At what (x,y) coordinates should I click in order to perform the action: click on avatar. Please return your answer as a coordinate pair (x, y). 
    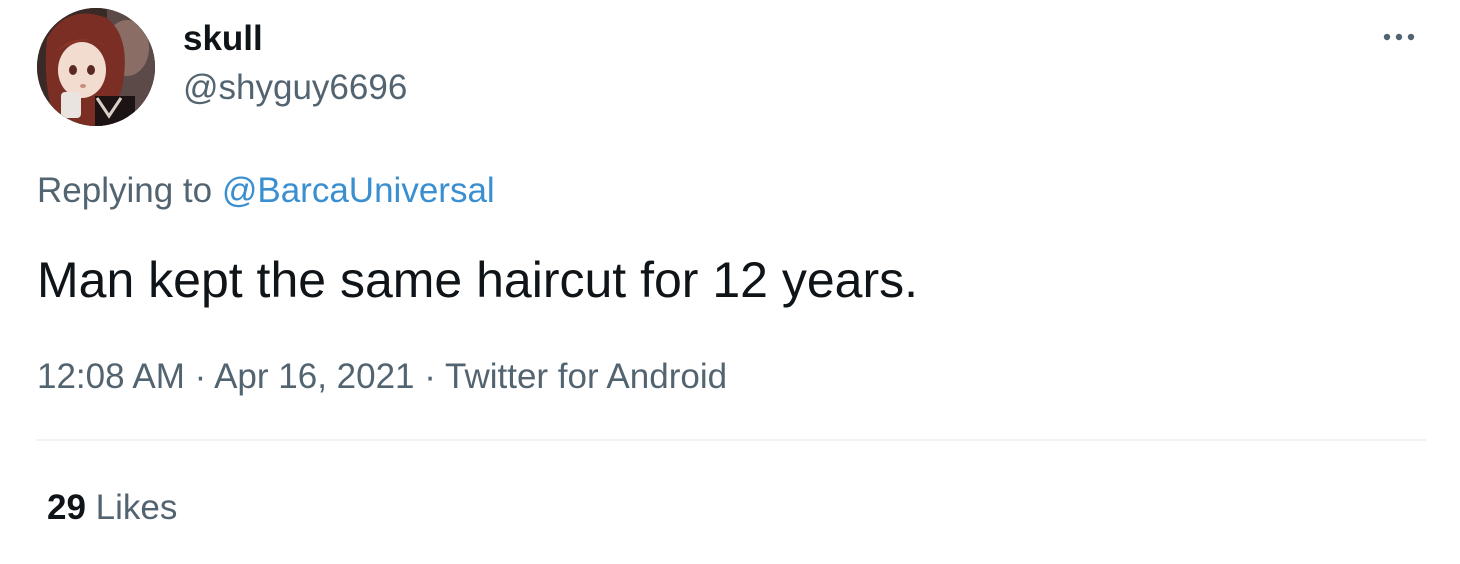
    Looking at the image, I should click on (96, 67).